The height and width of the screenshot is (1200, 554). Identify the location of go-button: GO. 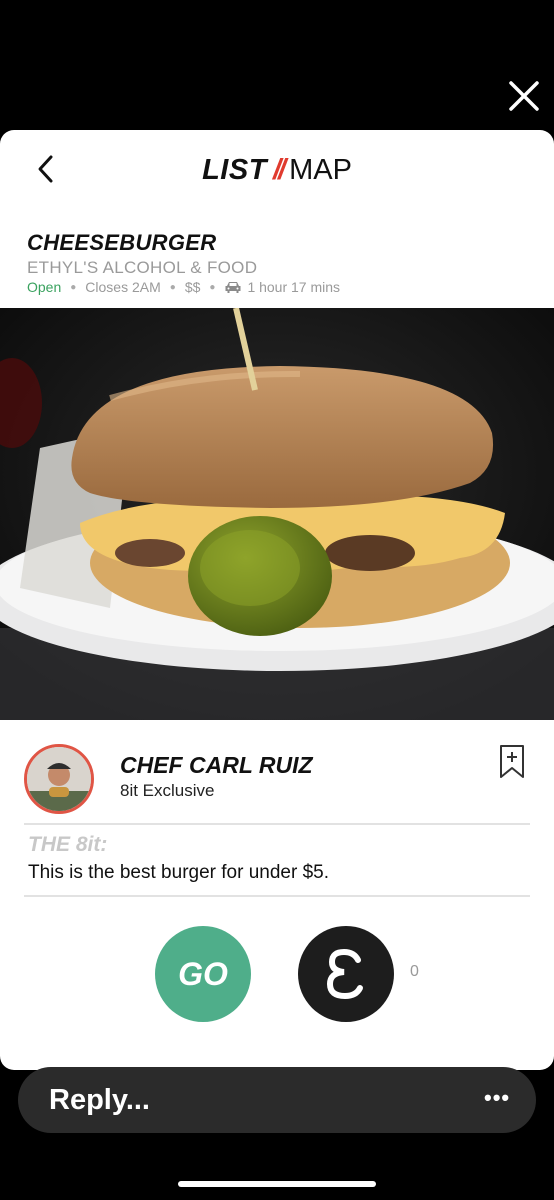
(203, 974).